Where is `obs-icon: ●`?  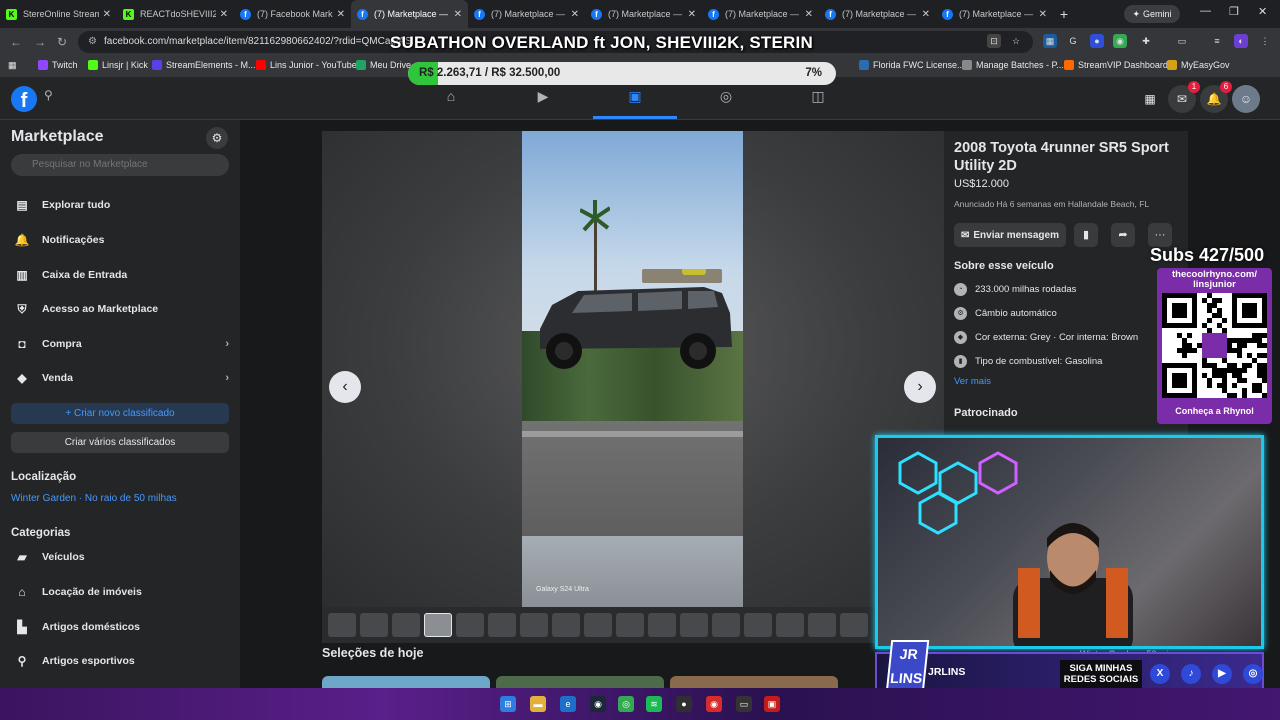 obs-icon: ● is located at coordinates (684, 704).